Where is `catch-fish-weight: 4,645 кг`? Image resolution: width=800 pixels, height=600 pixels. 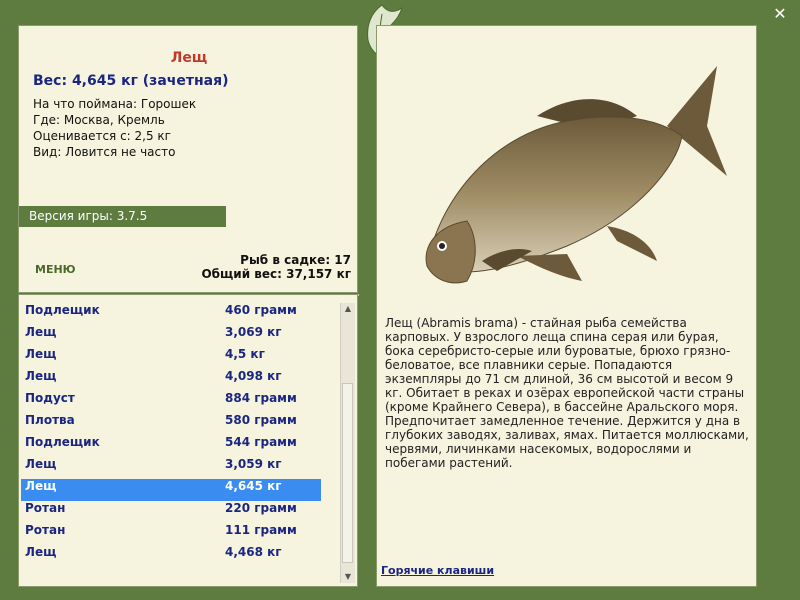
catch-fish-weight: 4,645 кг is located at coordinates (253, 486).